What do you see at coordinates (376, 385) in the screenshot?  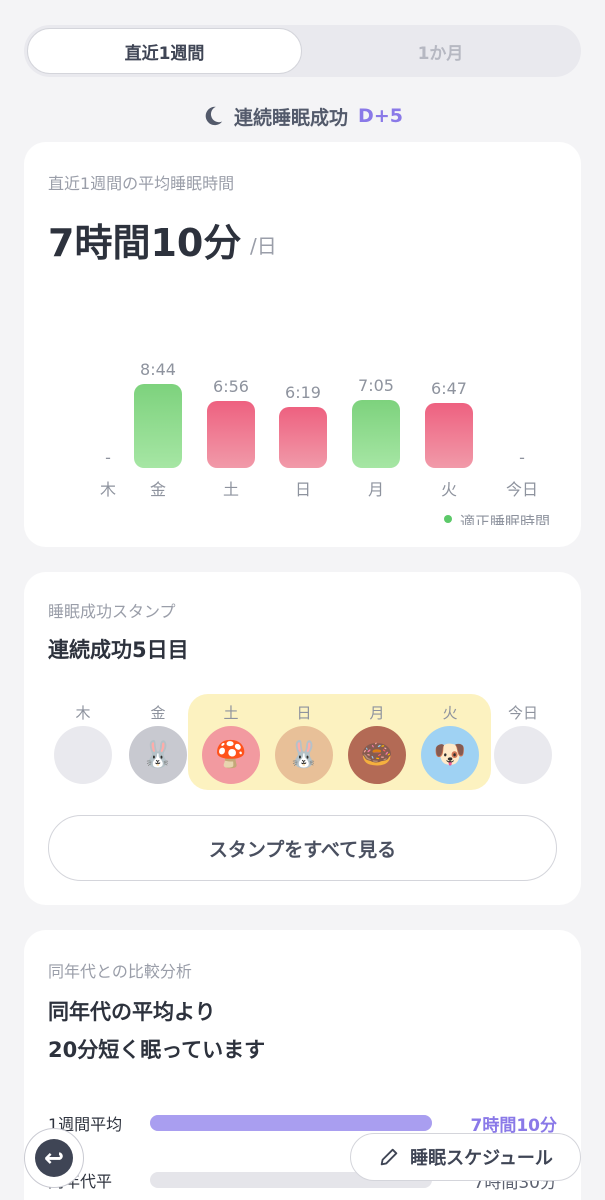 I see `chart-value-label: 7:05` at bounding box center [376, 385].